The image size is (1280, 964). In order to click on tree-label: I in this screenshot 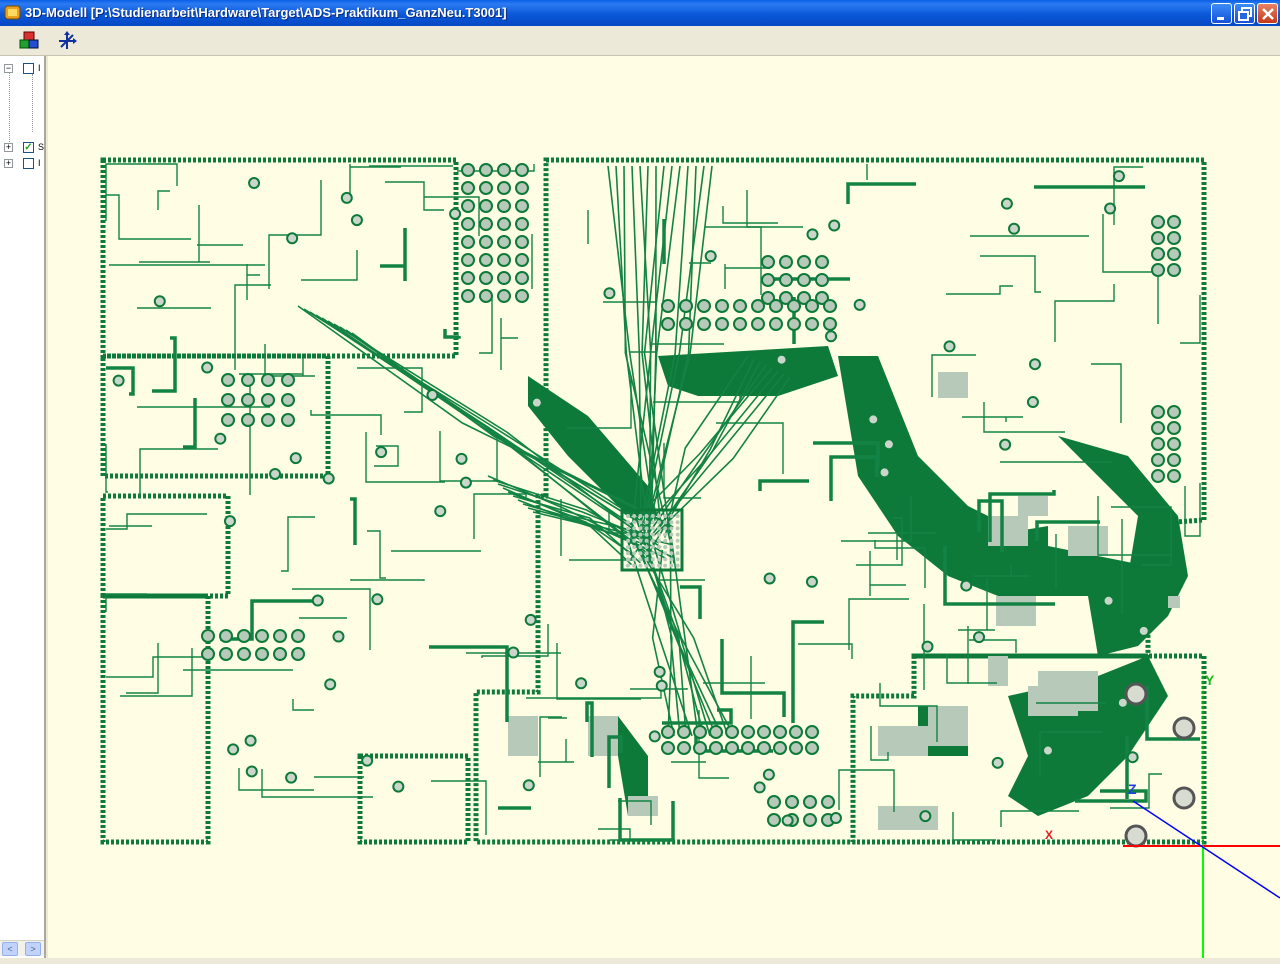, I will do `click(39, 68)`.